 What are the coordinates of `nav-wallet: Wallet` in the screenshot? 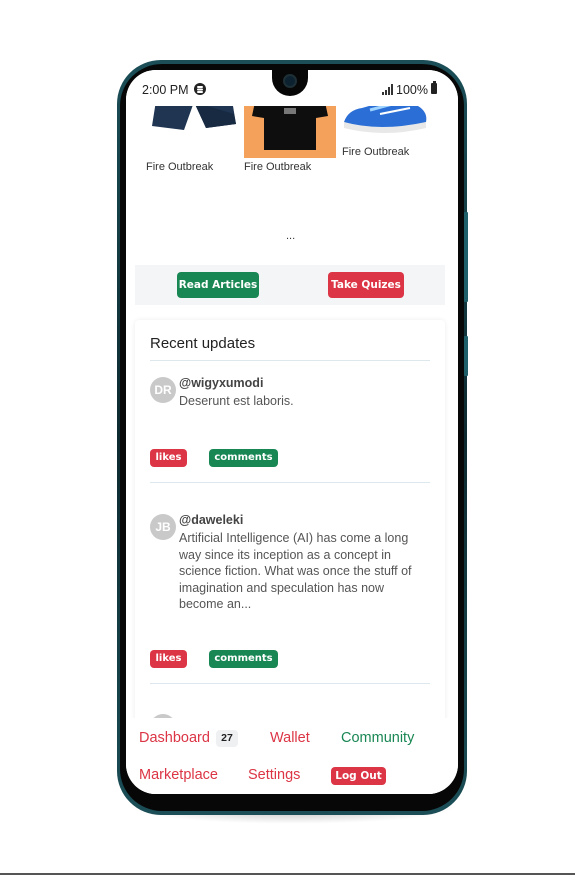 It's located at (290, 738).